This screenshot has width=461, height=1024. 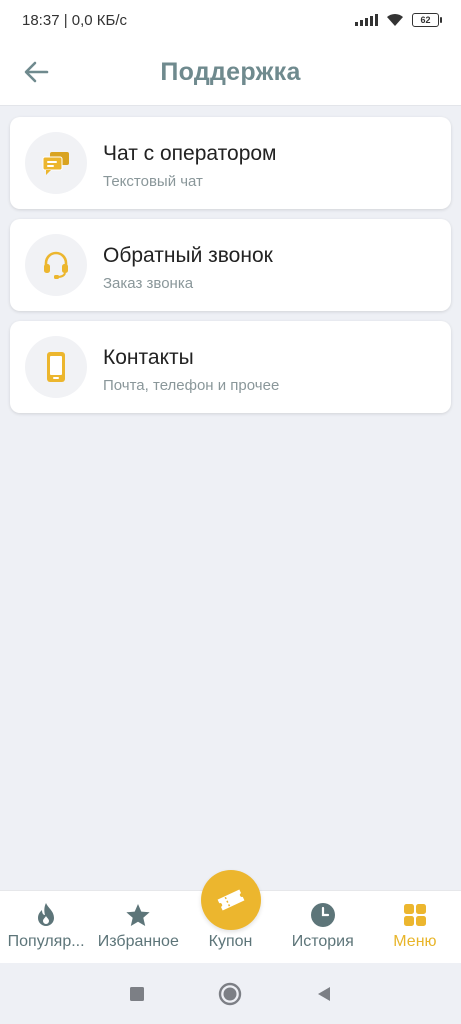 What do you see at coordinates (230, 367) in the screenshot?
I see `contacts-item: Контакты Почта, телефон и прочее` at bounding box center [230, 367].